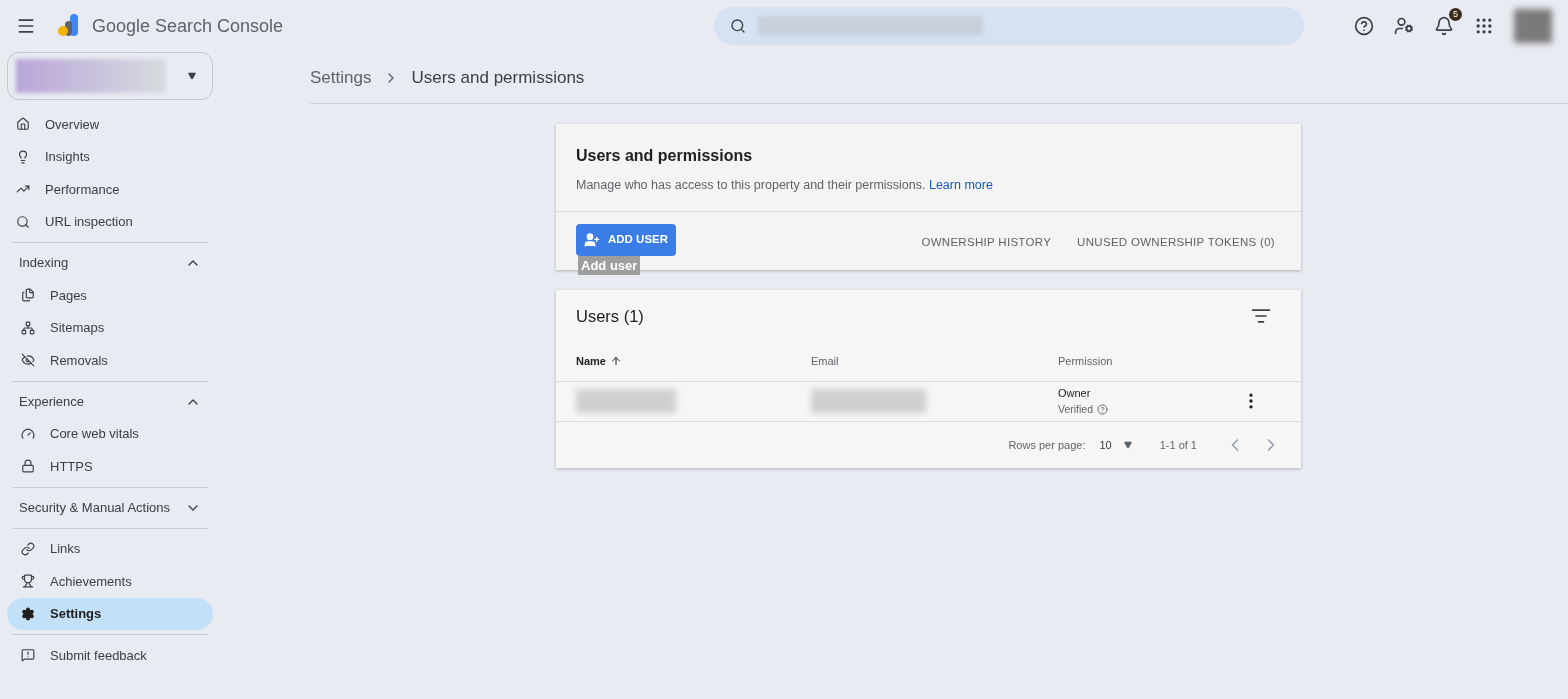 The height and width of the screenshot is (699, 1568). What do you see at coordinates (610, 317) in the screenshot?
I see `users-title: Users (1)` at bounding box center [610, 317].